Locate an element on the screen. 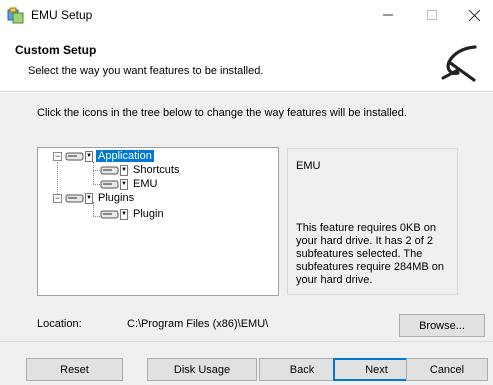 The width and height of the screenshot is (493, 385). close-icon is located at coordinates (474, 15).